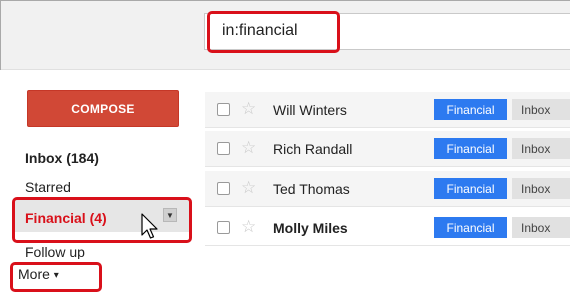 The image size is (570, 293). What do you see at coordinates (102, 220) in the screenshot?
I see `financial-highlight-box` at bounding box center [102, 220].